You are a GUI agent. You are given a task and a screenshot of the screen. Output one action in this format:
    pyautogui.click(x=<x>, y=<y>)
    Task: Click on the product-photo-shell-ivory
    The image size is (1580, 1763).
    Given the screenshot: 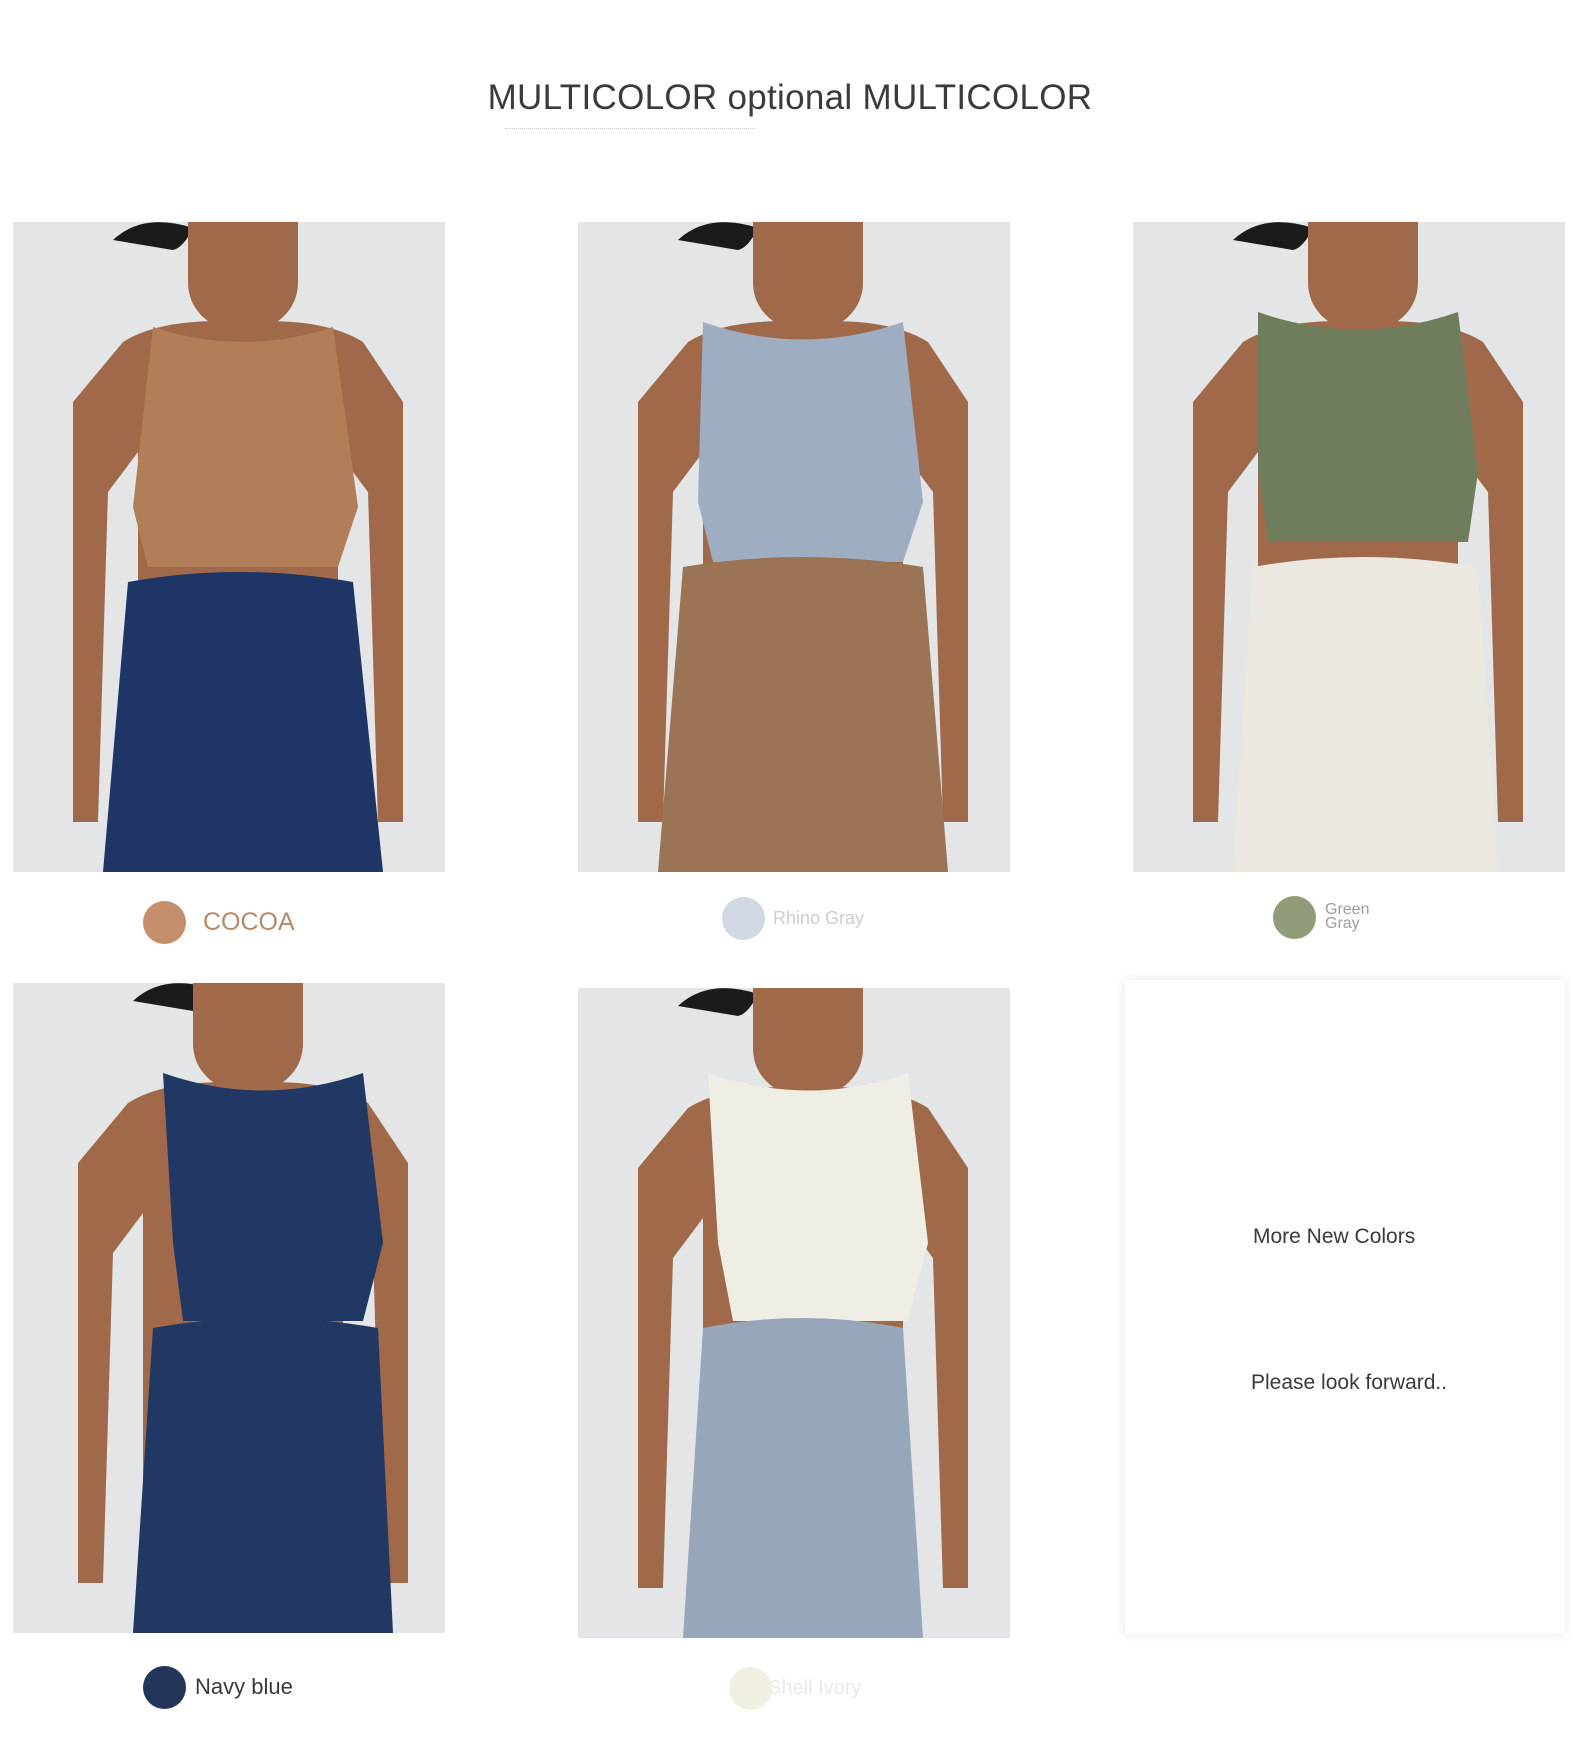 What is the action you would take?
    pyautogui.click(x=794, y=1313)
    